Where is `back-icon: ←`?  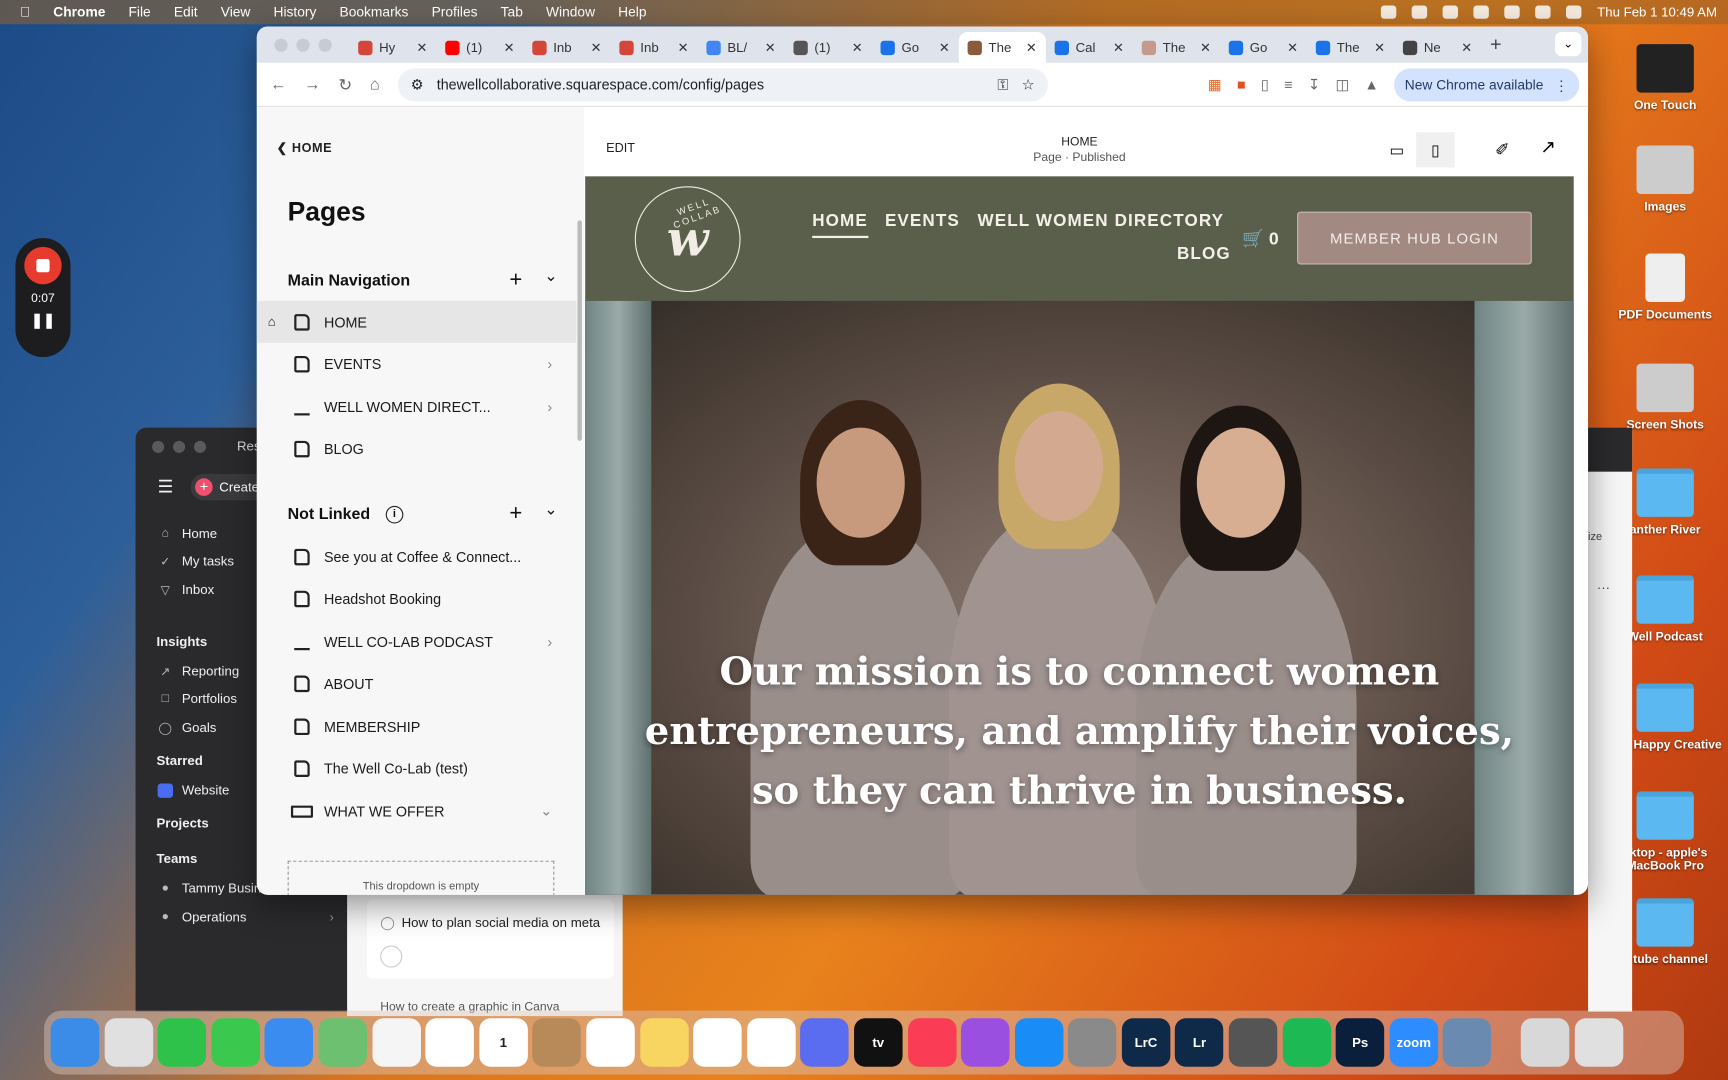 back-icon: ← is located at coordinates (278, 84).